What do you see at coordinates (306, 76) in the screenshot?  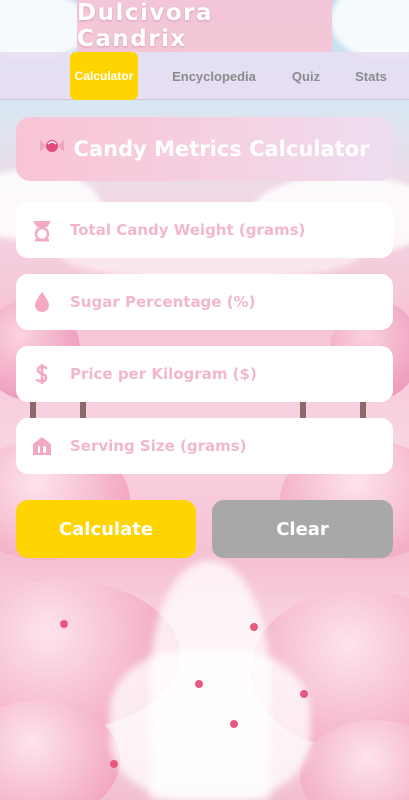 I see `tab-quiz: Quiz` at bounding box center [306, 76].